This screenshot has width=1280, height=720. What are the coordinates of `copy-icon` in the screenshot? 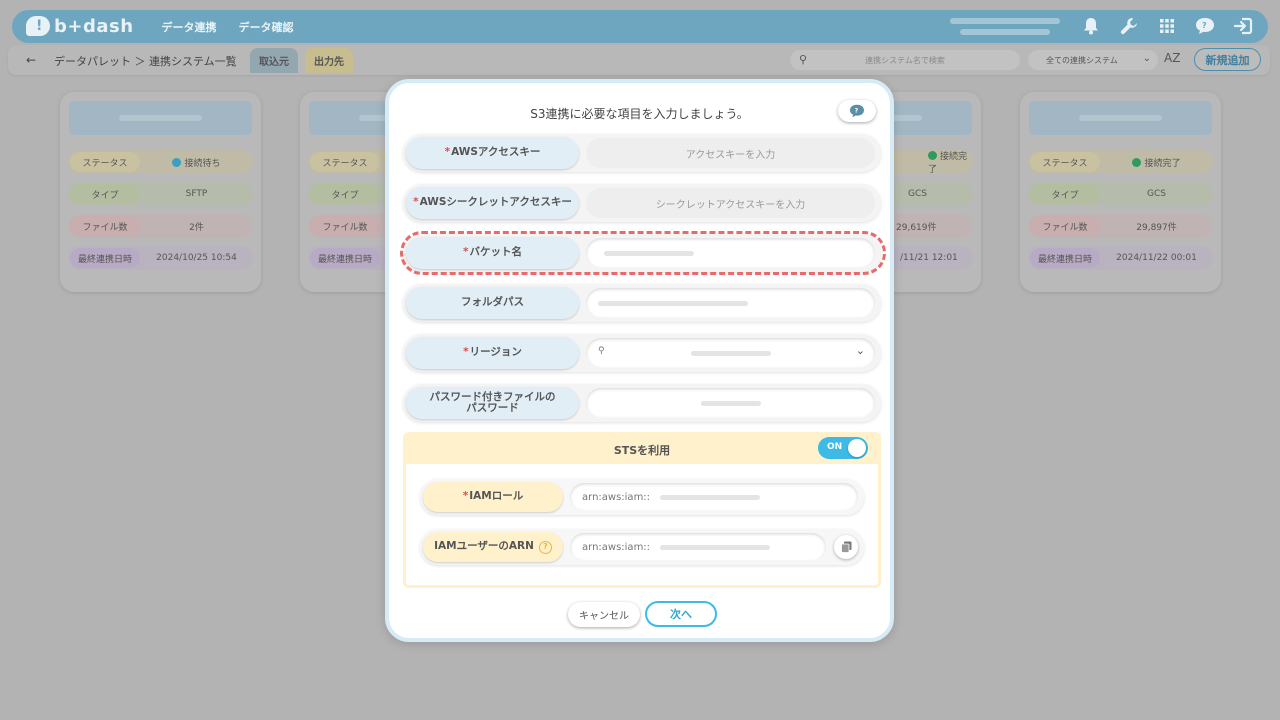 It's located at (845, 547).